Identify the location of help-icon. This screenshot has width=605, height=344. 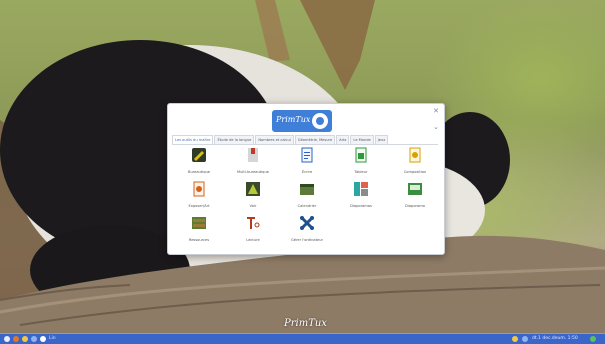
(43, 339).